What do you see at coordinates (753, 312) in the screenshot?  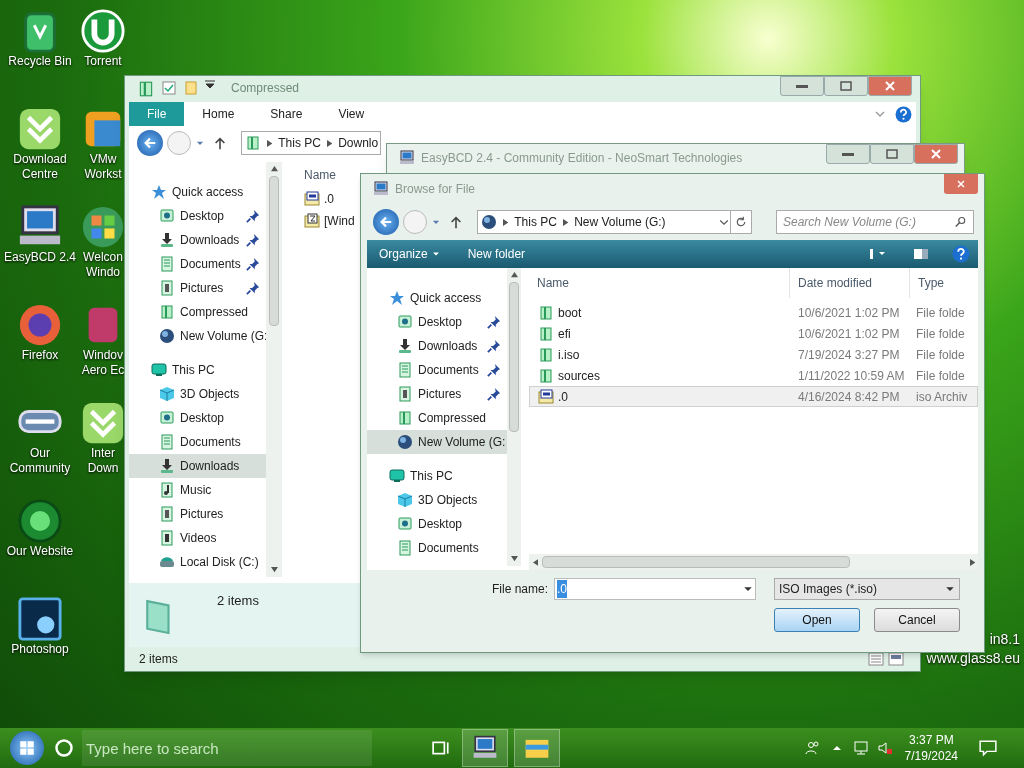 I see `file-row: boot 10/6/2021 1:02 PM File folde` at bounding box center [753, 312].